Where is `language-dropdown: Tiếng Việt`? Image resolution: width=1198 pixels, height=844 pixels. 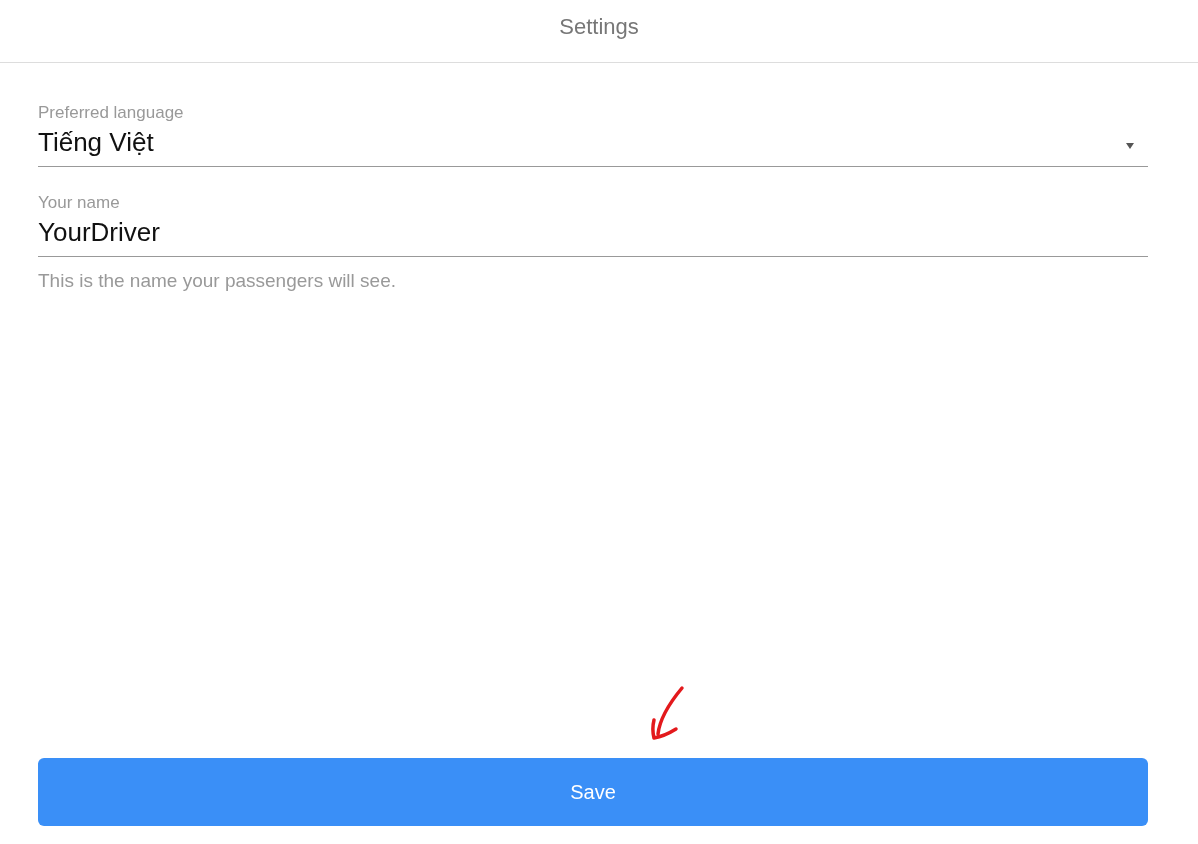
language-dropdown: Tiếng Việt is located at coordinates (593, 145).